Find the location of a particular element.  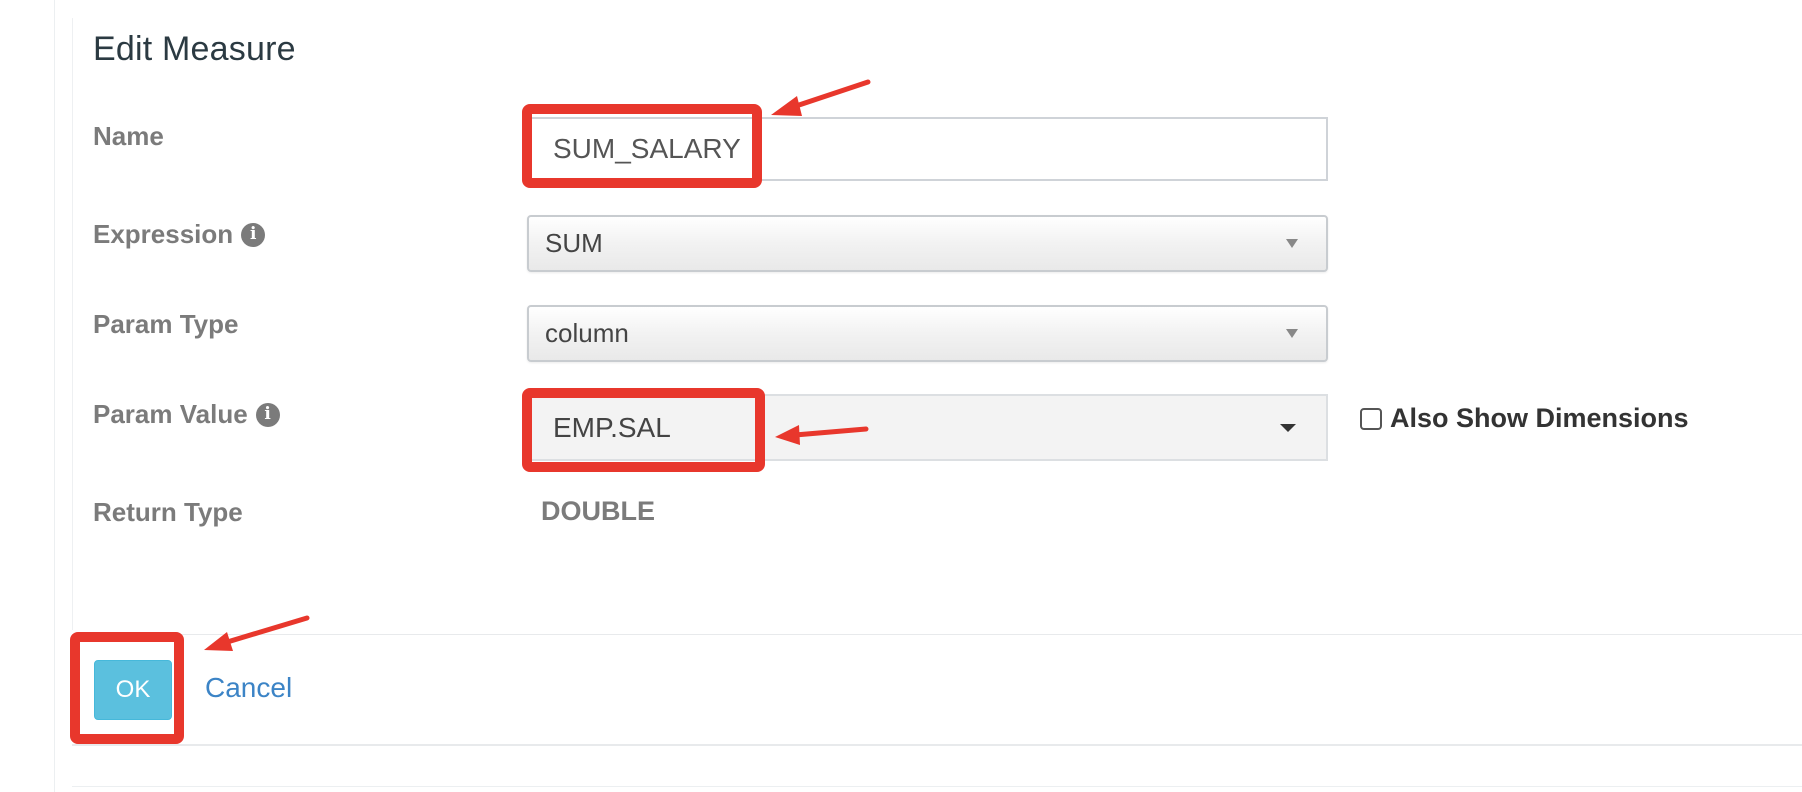

page-bottom-divider is located at coordinates (937, 786).